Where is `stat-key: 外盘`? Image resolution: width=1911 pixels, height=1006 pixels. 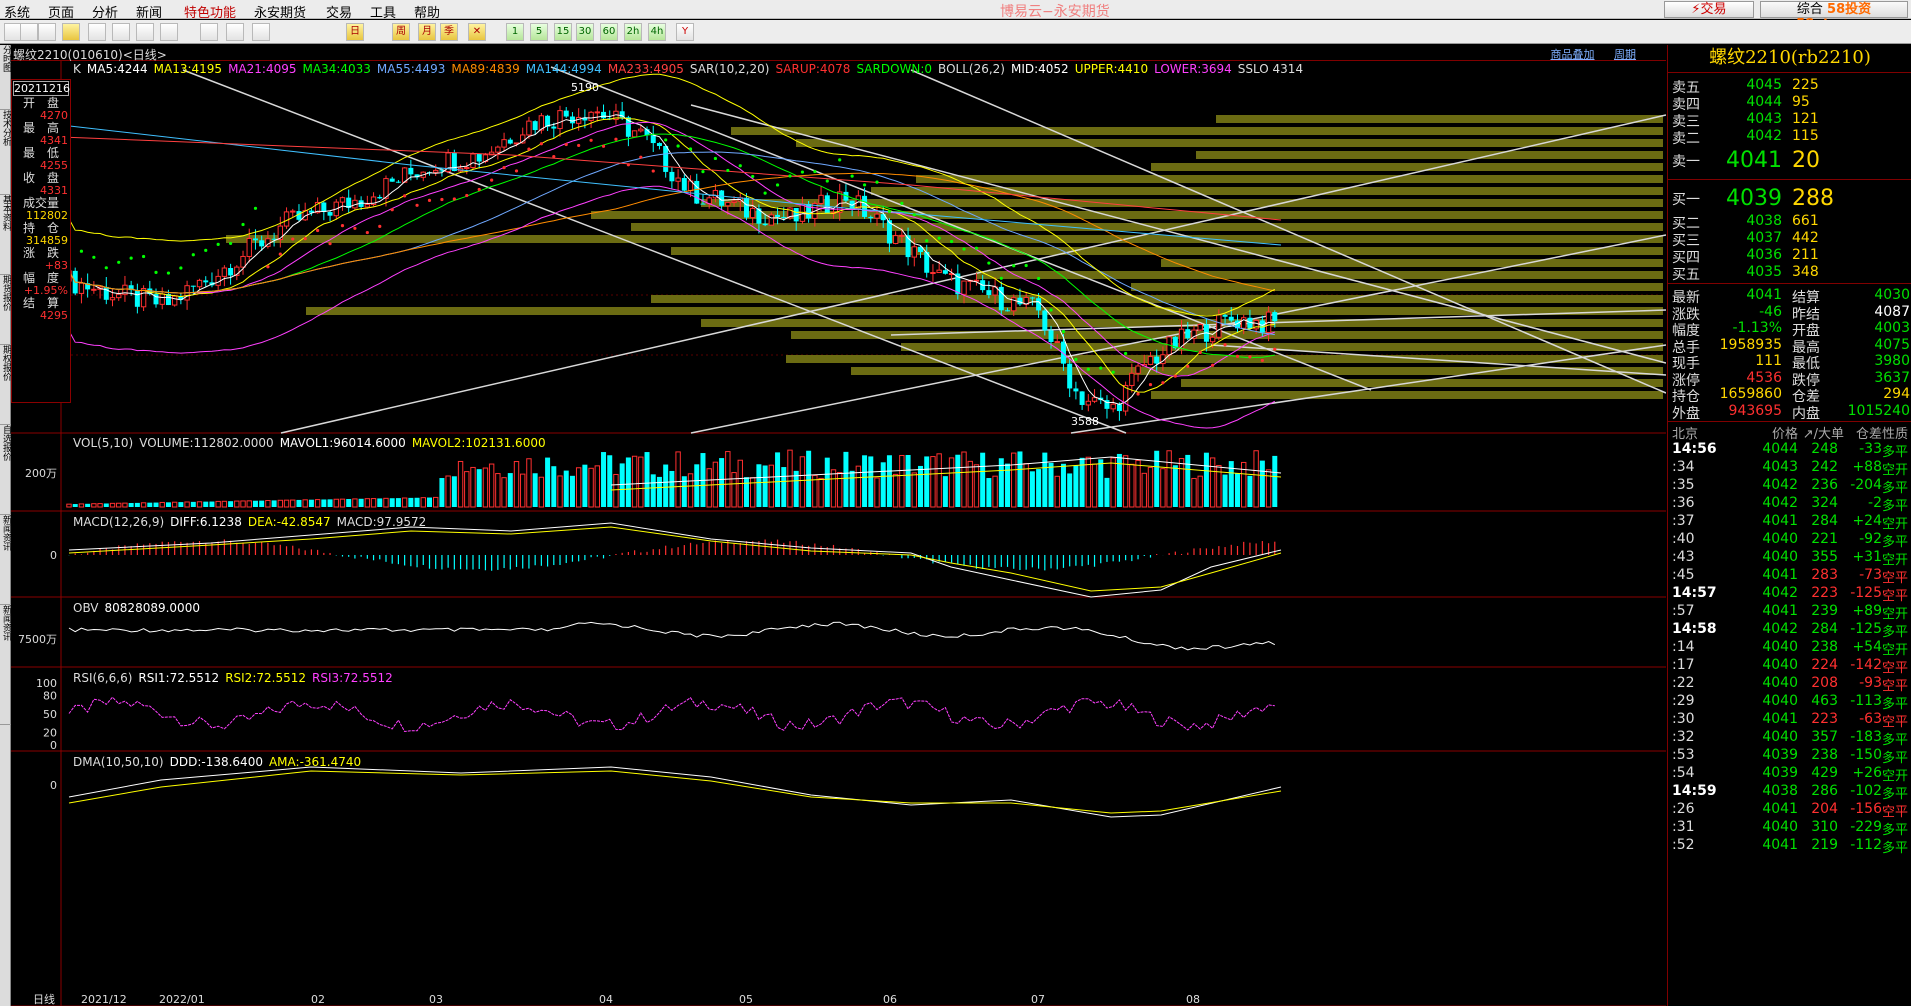 stat-key: 外盘 is located at coordinates (1686, 413).